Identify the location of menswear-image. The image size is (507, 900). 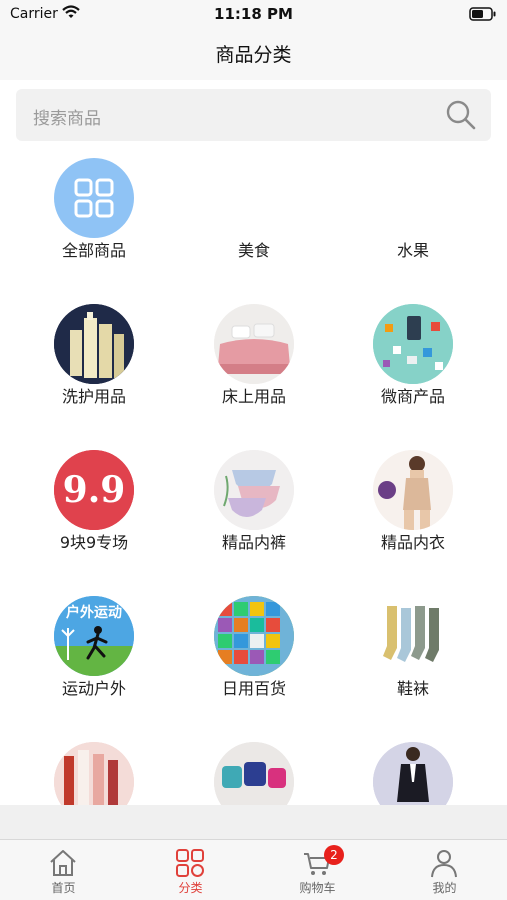
(413, 773).